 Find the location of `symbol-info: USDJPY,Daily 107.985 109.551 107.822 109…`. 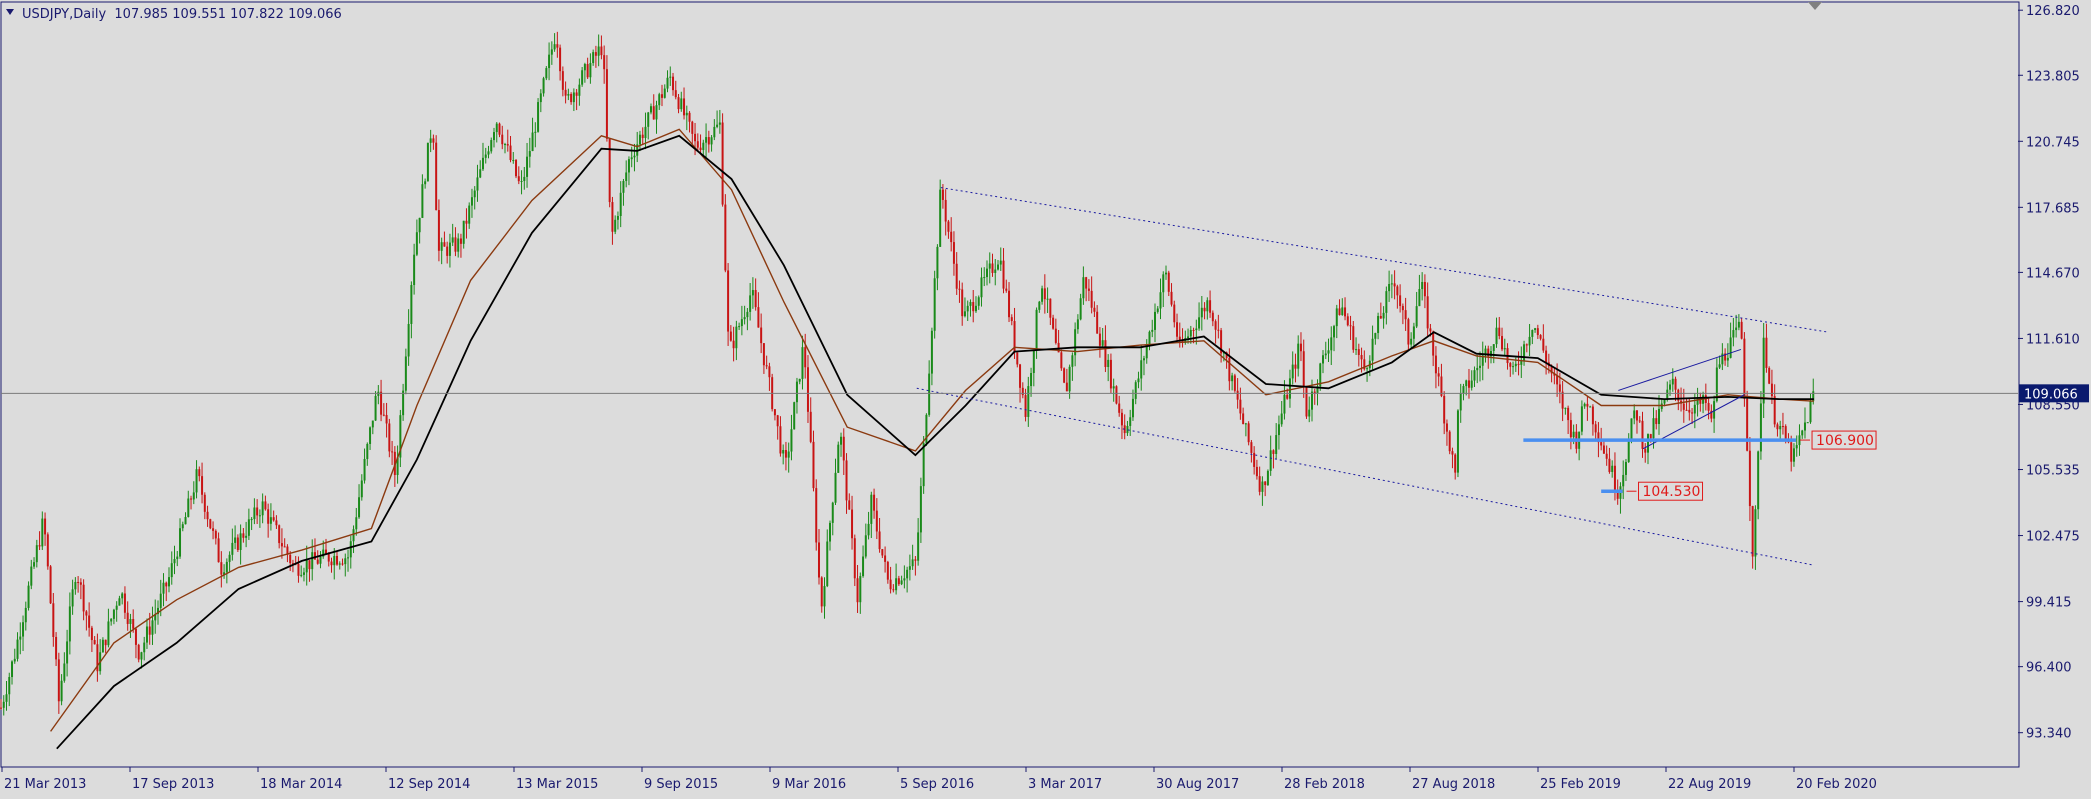

symbol-info: USDJPY,Daily 107.985 109.551 107.822 109… is located at coordinates (182, 14).